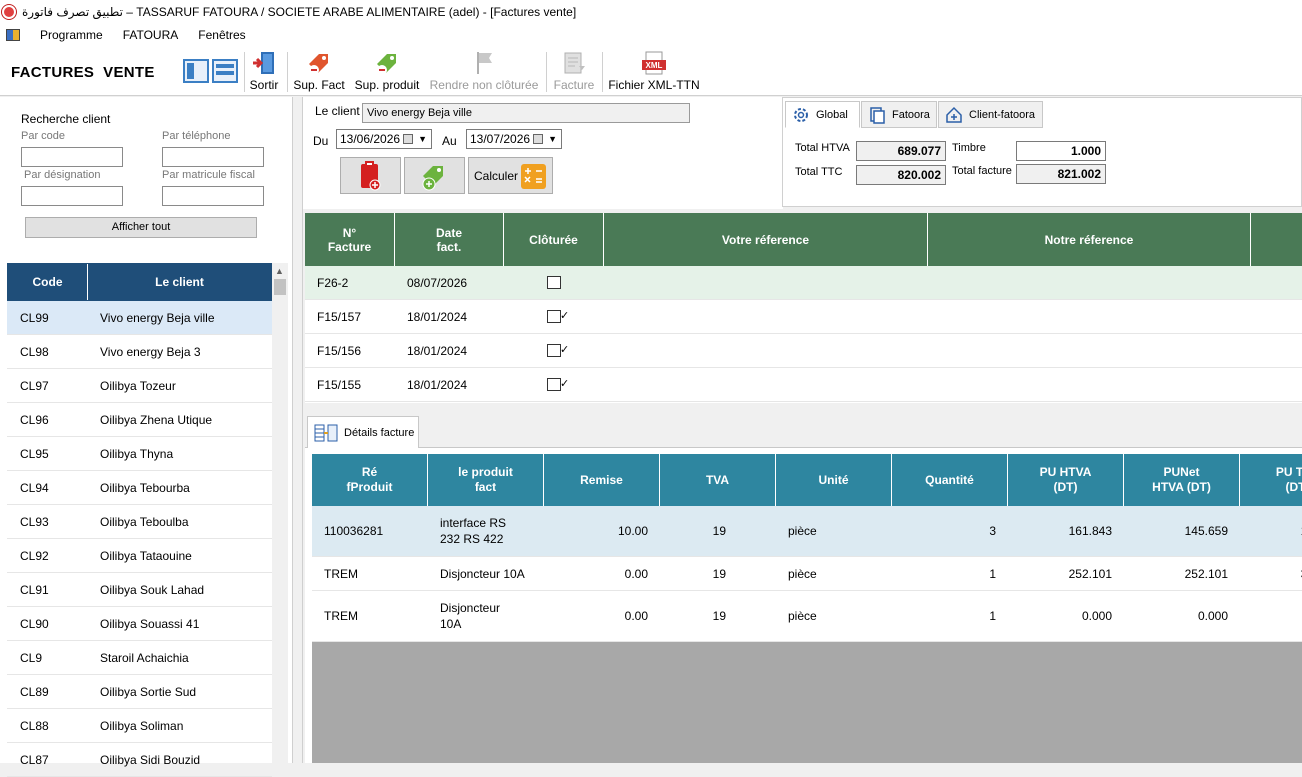  I want to click on tab-client-fatoora: Client-fatoora, so click(990, 114).